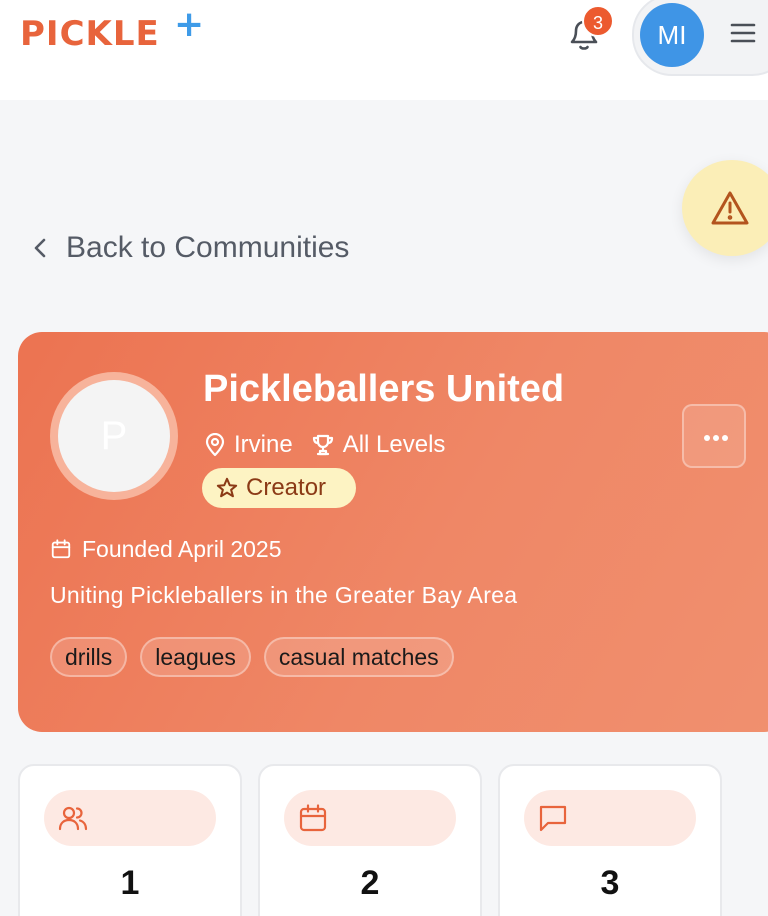  I want to click on app-logo: PICKLE +, so click(112, 29).